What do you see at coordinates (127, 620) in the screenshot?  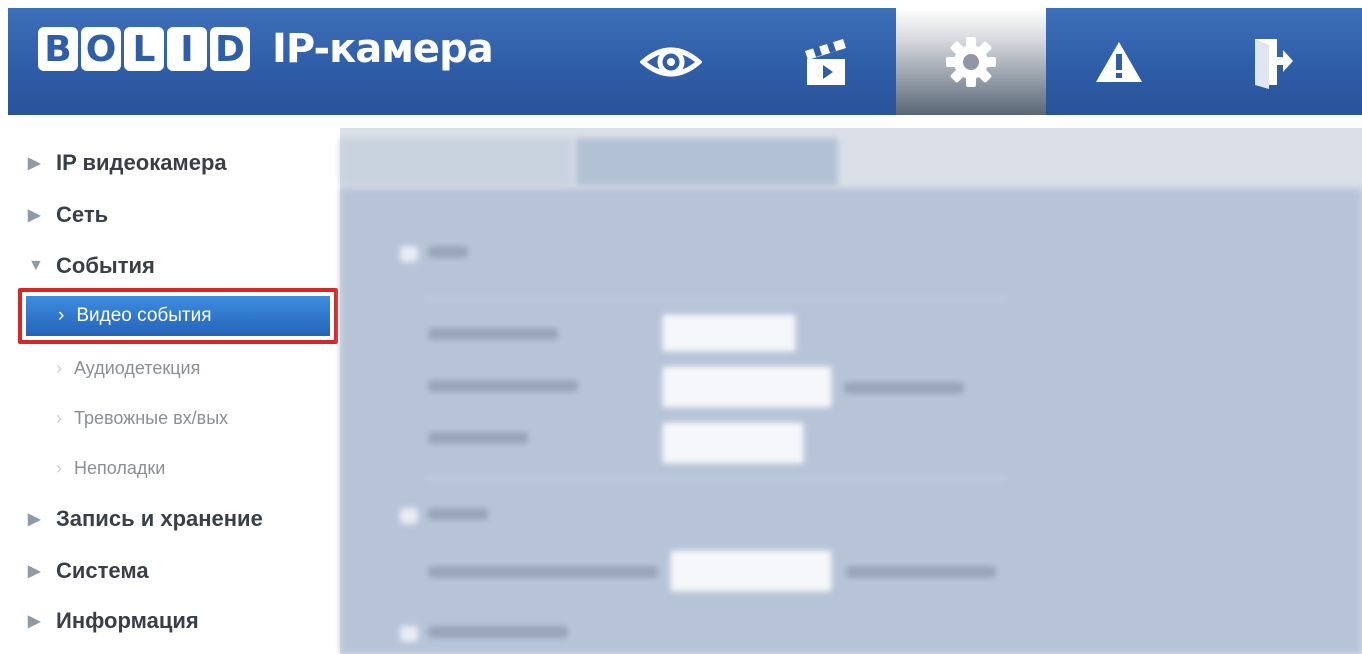 I see `sidebar-item-label: Информация` at bounding box center [127, 620].